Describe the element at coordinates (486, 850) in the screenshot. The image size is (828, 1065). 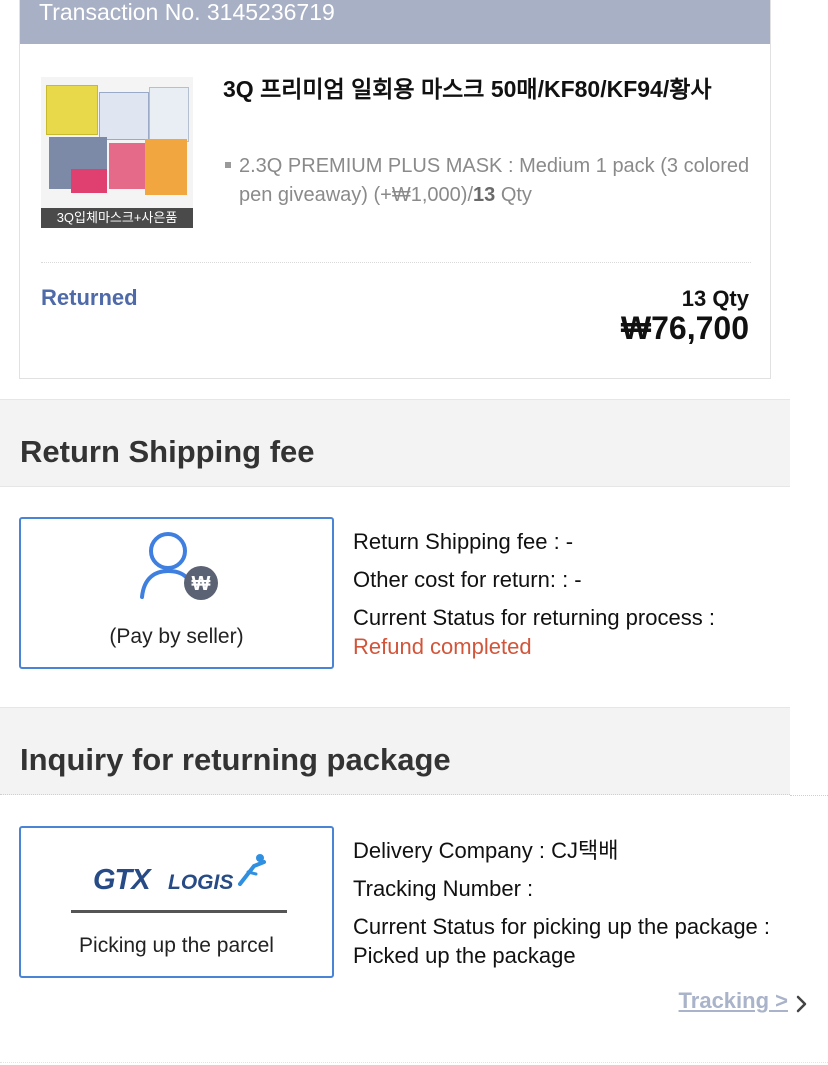
I see `delivery-company: Delivery Company : CJ택배` at that location.